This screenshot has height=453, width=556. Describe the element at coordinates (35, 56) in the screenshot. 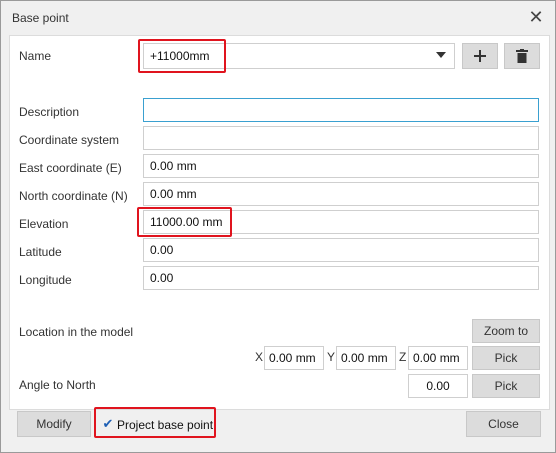

I see `name-label: Name` at that location.